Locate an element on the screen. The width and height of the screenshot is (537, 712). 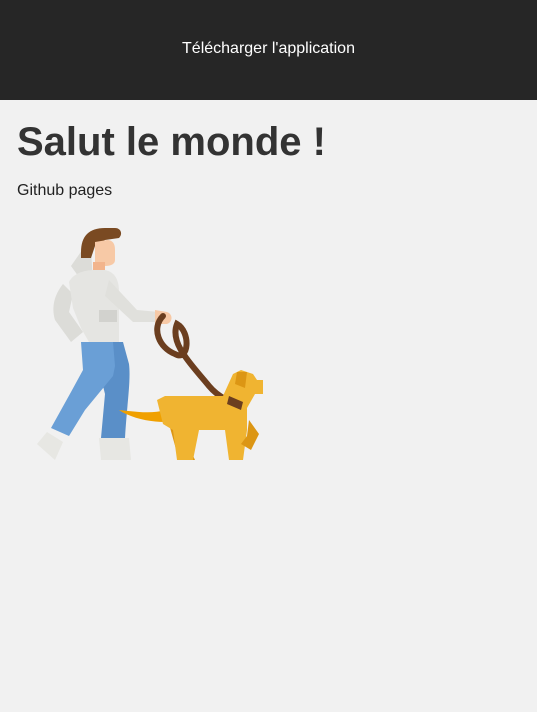
top-bar: Télécharger l'application is located at coordinates (268, 50).